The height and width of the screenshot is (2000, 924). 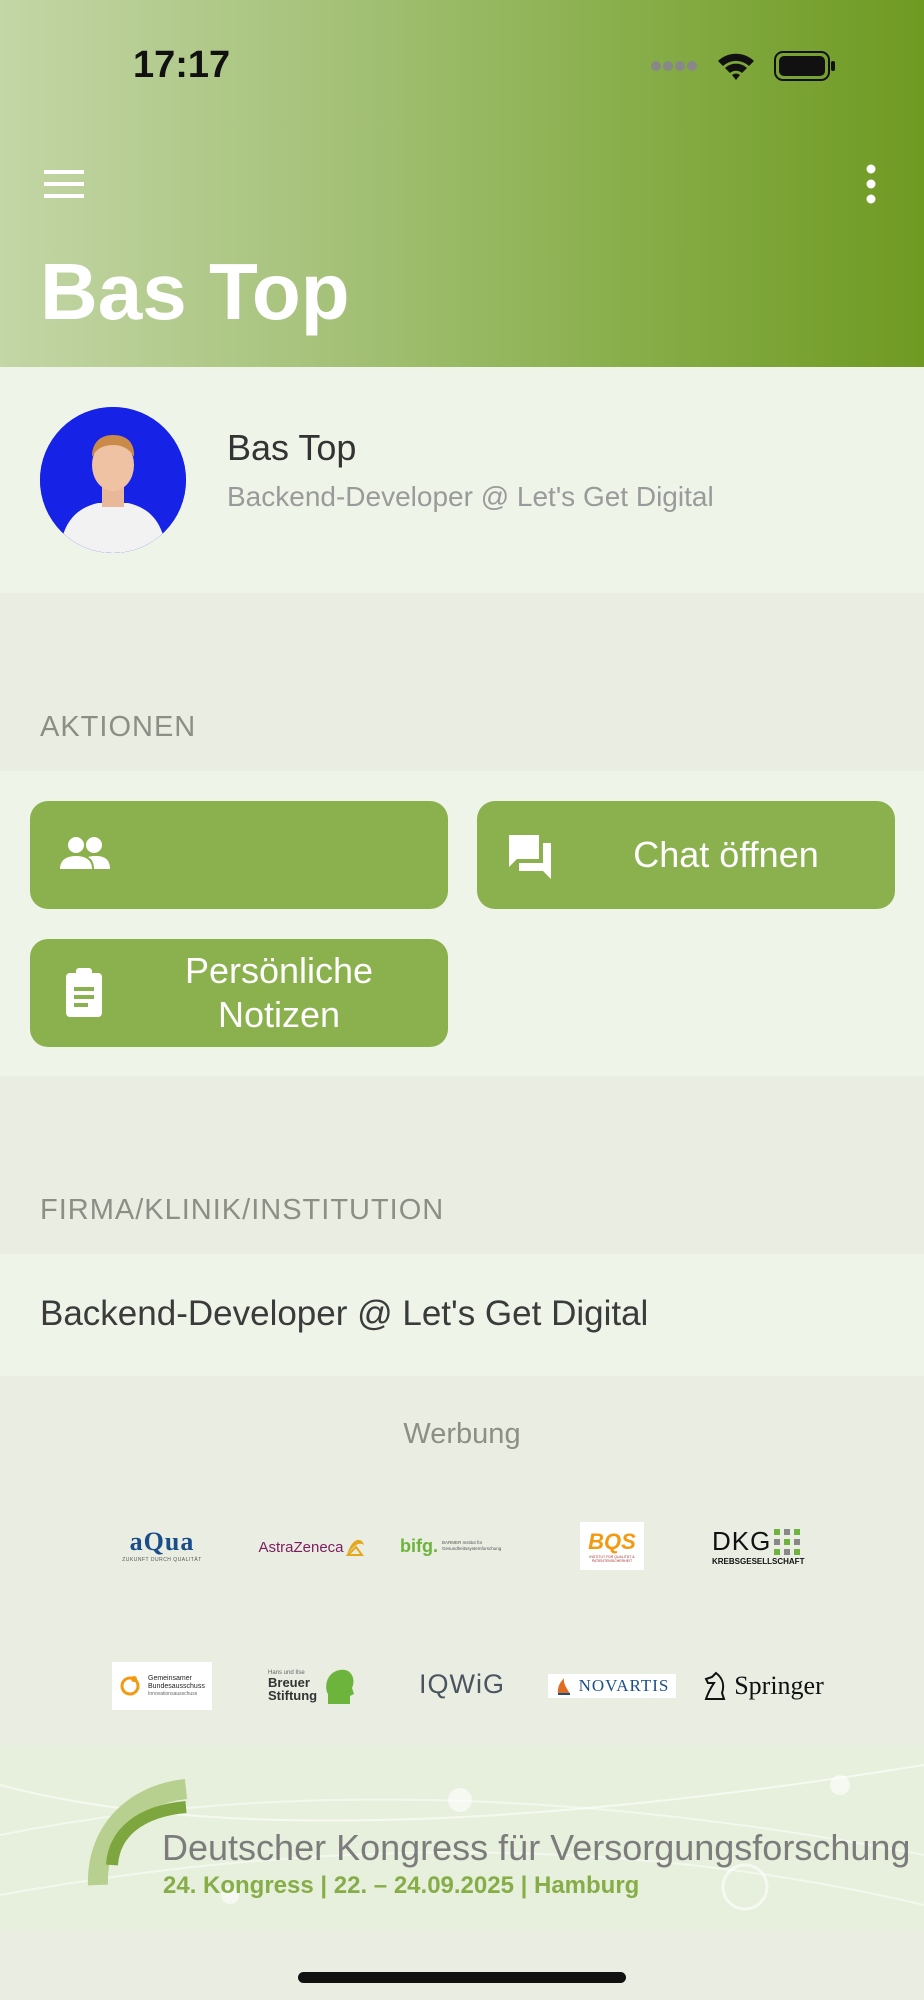 What do you see at coordinates (344, 1313) in the screenshot?
I see `company-text: Backend-Developer @ Let's Get Digital` at bounding box center [344, 1313].